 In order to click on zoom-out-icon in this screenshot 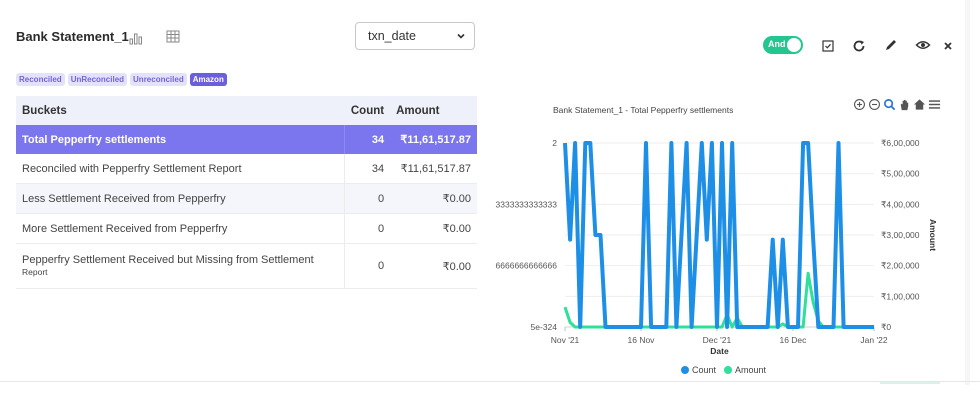, I will do `click(874, 104)`.